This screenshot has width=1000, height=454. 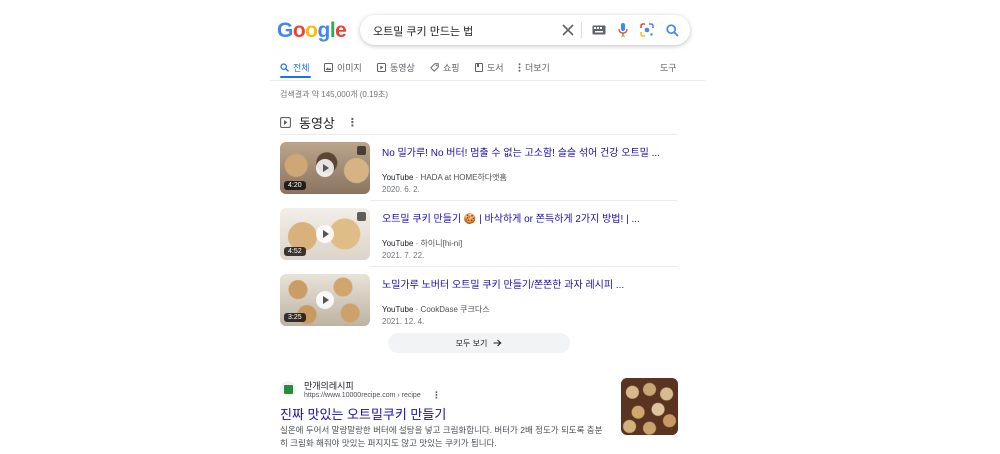 I want to click on tab-label: 전체, so click(x=301, y=68).